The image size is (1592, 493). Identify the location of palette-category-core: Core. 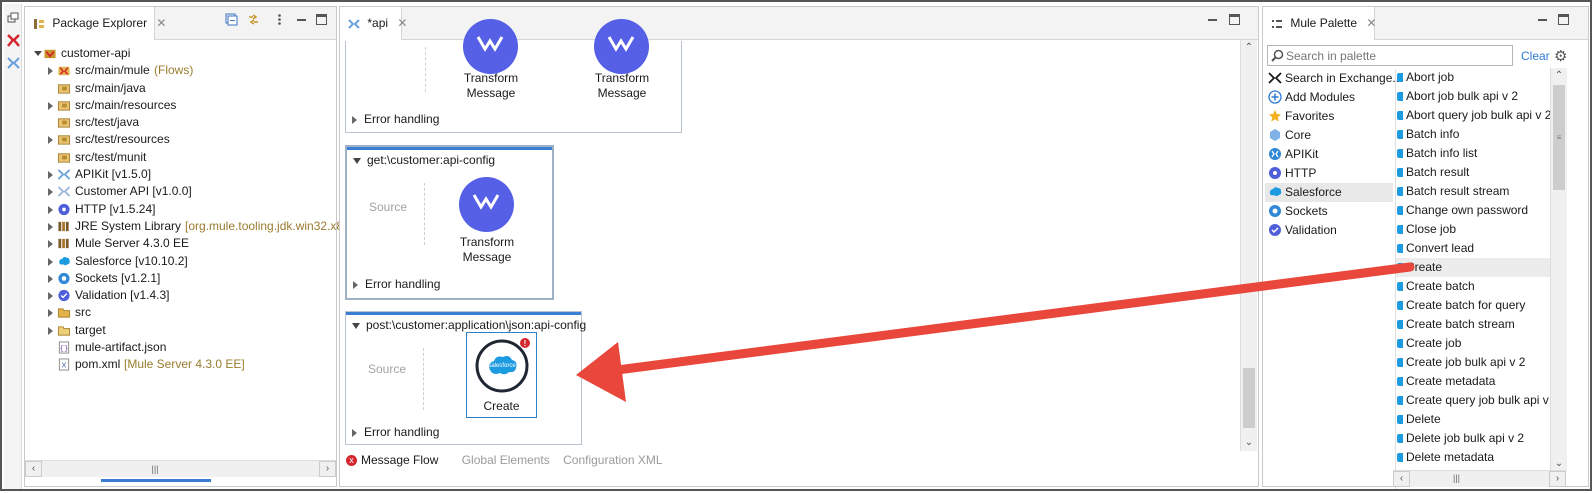
(1329, 135).